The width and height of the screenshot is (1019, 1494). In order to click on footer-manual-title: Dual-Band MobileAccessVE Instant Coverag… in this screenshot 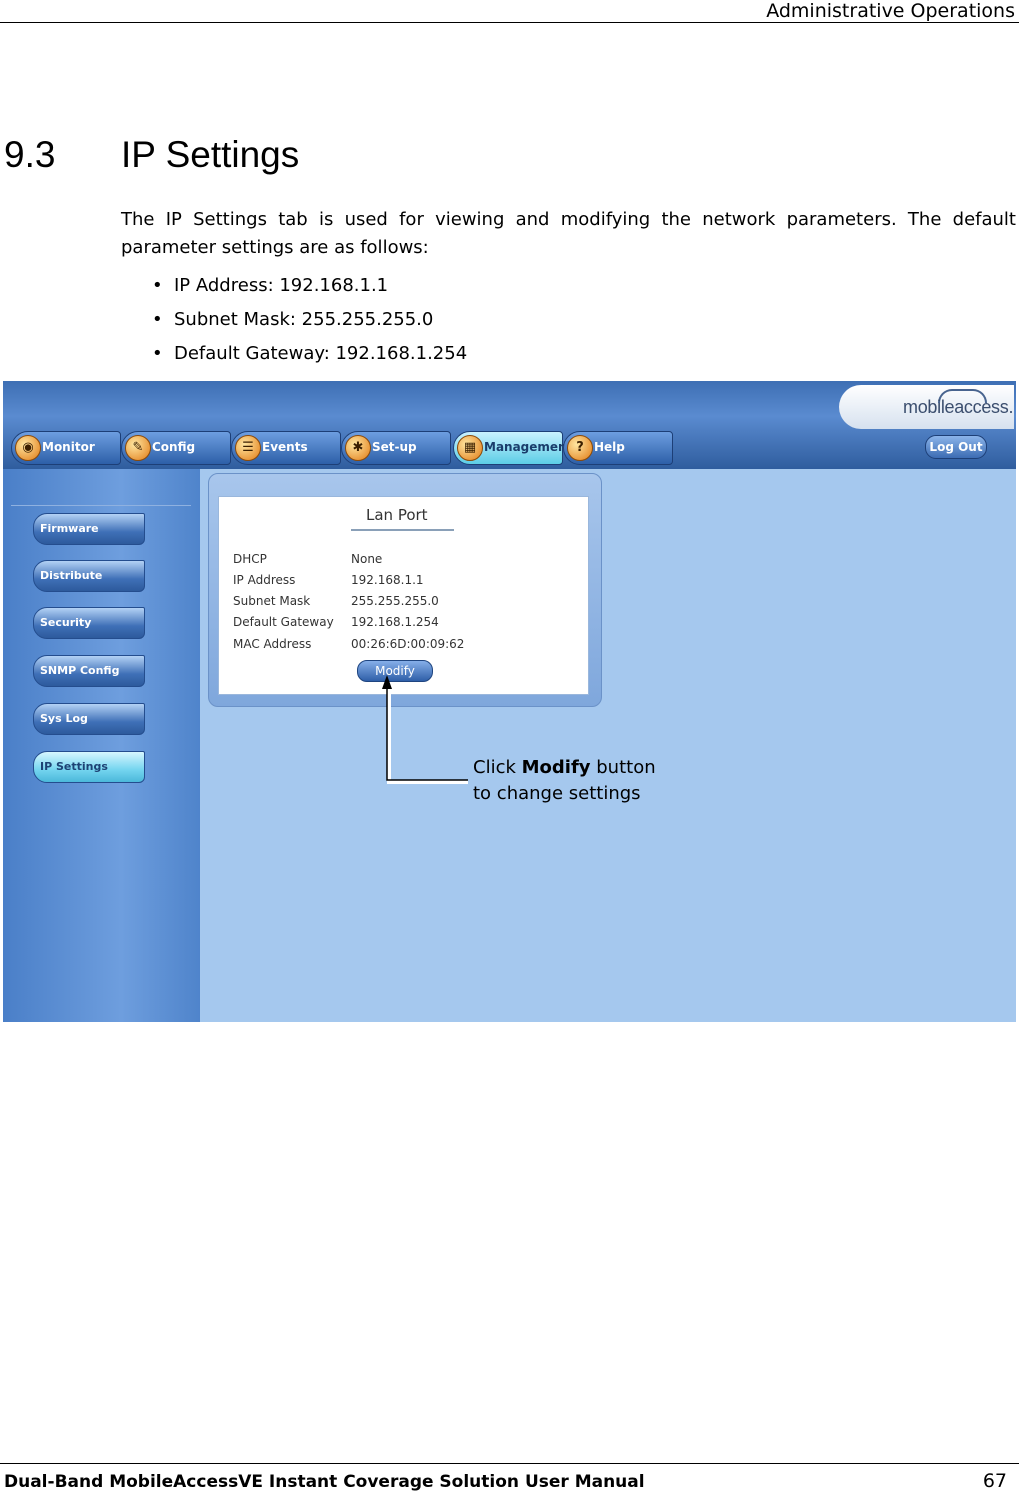, I will do `click(324, 1482)`.